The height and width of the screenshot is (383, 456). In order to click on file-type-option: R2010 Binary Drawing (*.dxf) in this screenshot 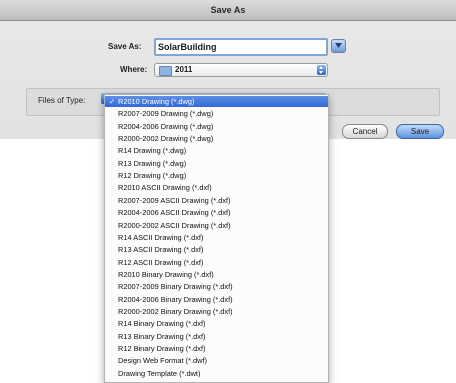, I will do `click(216, 274)`.